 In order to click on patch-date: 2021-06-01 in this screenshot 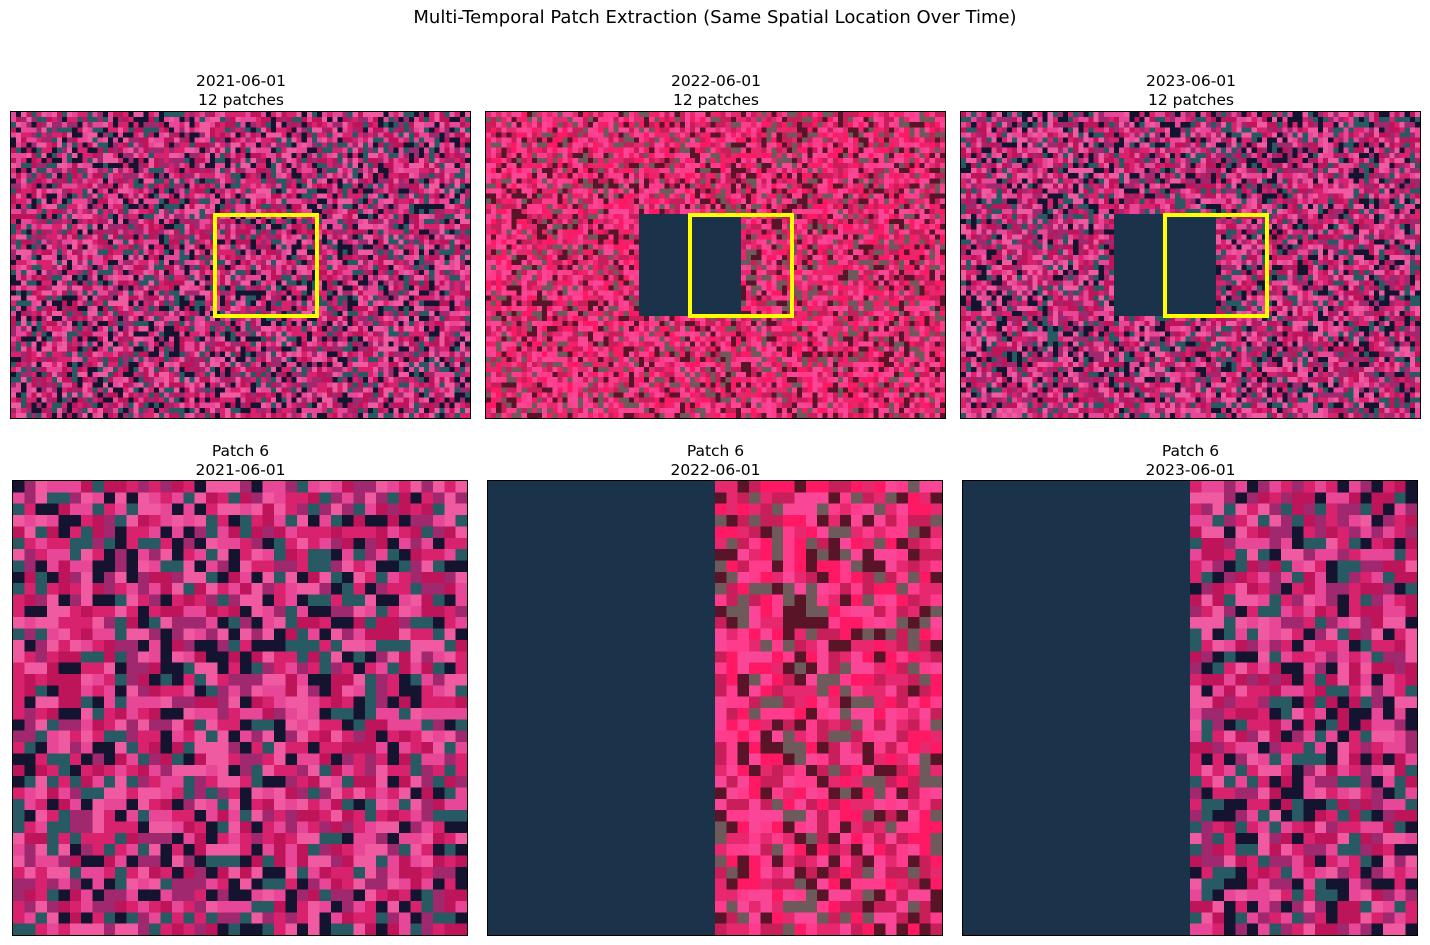, I will do `click(240, 470)`.